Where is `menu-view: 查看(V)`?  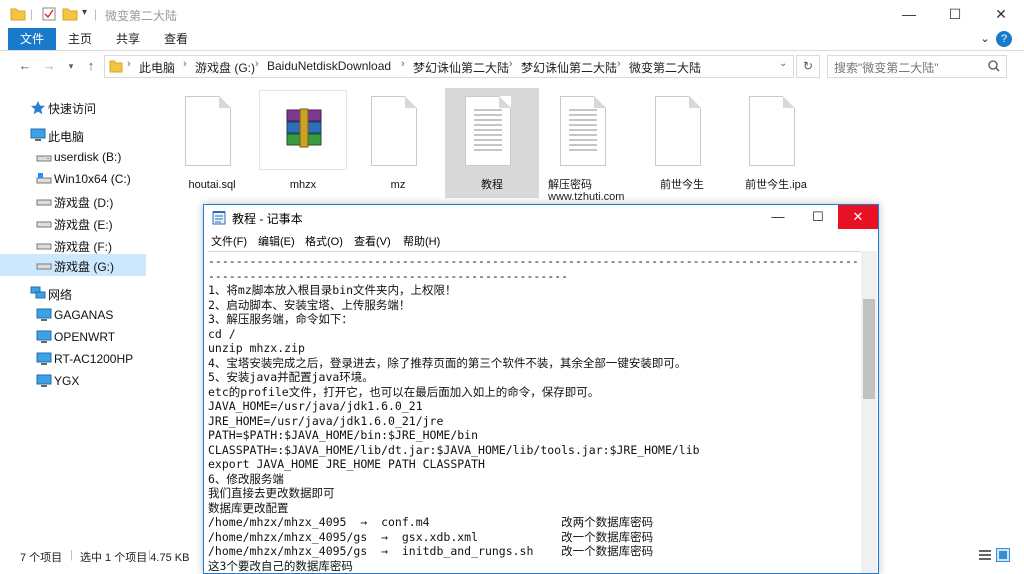 menu-view: 查看(V) is located at coordinates (372, 241).